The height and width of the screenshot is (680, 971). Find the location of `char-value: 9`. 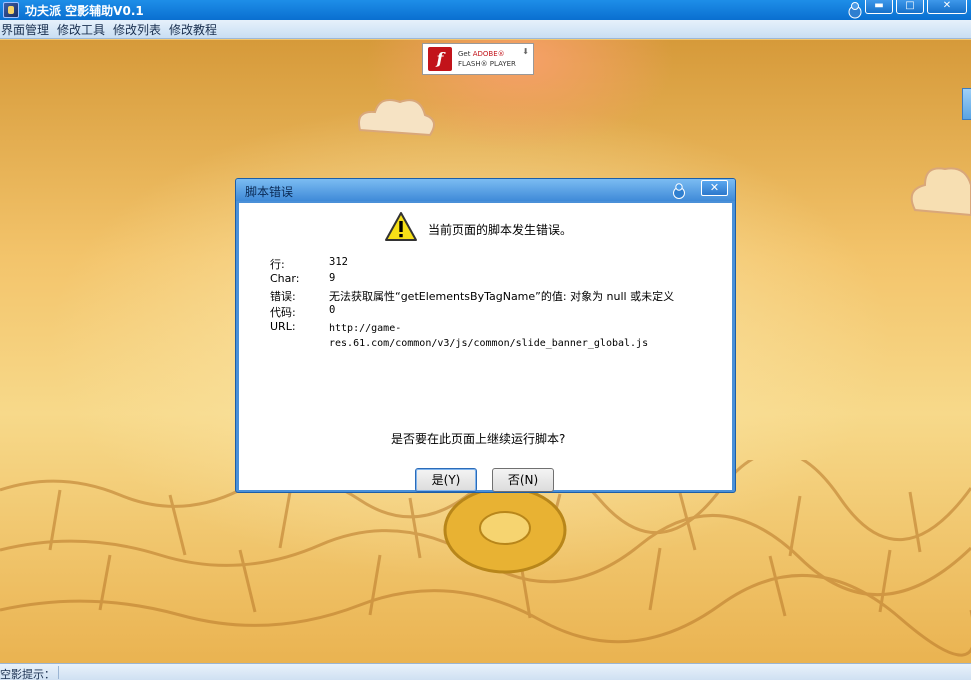

char-value: 9 is located at coordinates (332, 278).